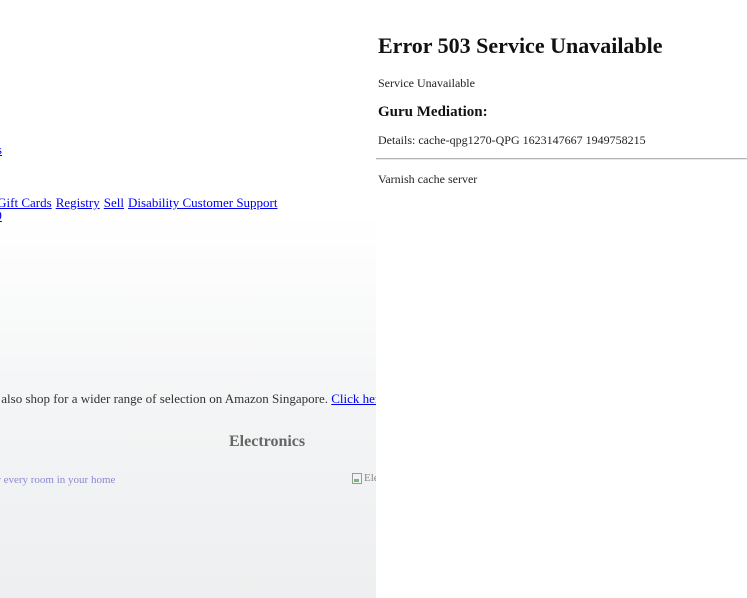  Describe the element at coordinates (426, 83) in the screenshot. I see `error-subtitle: Service Unavailable` at that location.